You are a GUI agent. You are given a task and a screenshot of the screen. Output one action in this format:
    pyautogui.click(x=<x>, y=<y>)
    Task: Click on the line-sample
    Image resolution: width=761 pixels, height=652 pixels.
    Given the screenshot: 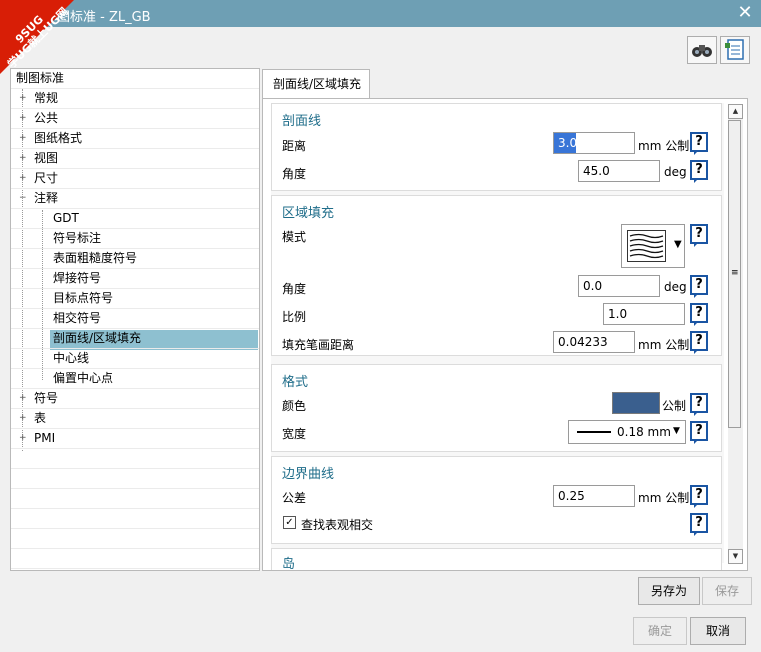 What is the action you would take?
    pyautogui.click(x=594, y=432)
    